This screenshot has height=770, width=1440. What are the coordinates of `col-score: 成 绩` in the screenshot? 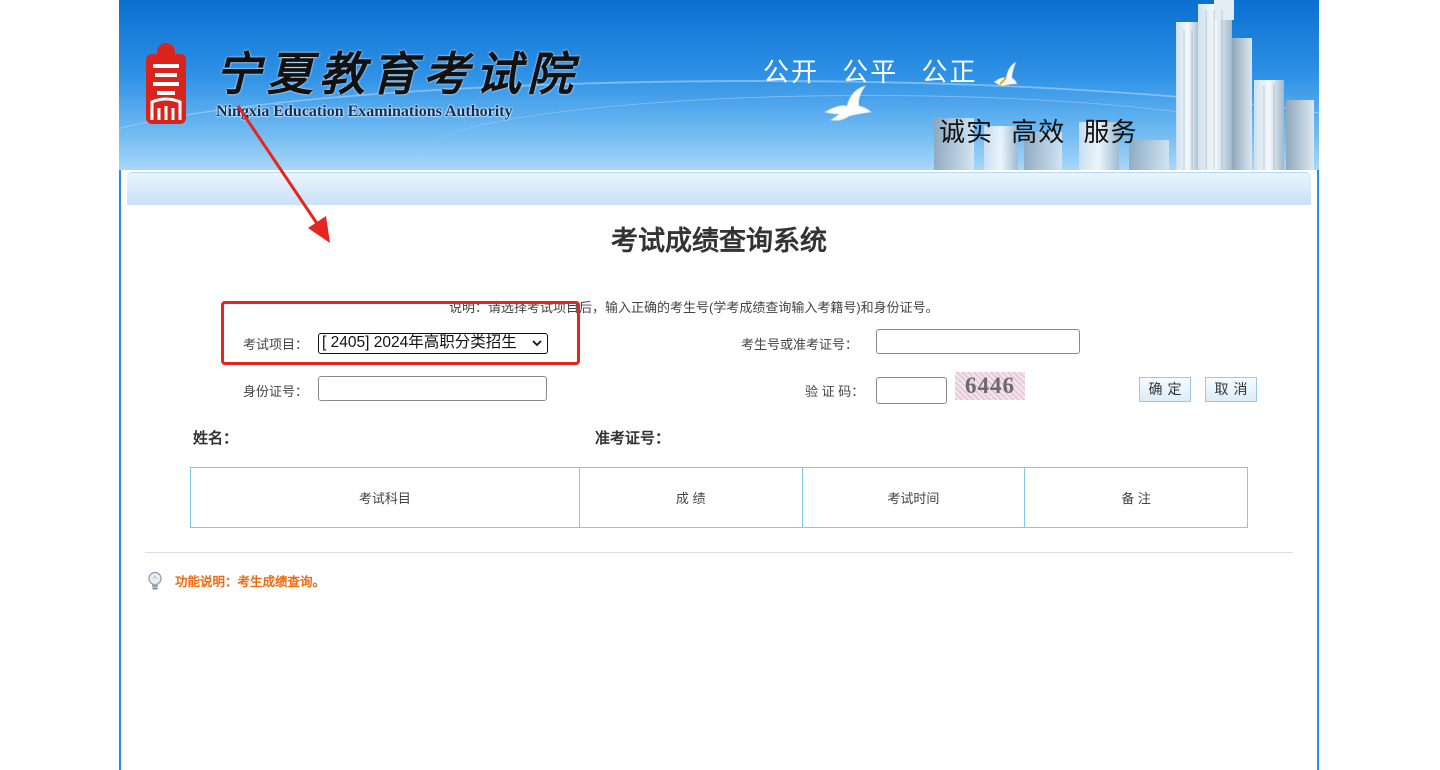 It's located at (690, 497).